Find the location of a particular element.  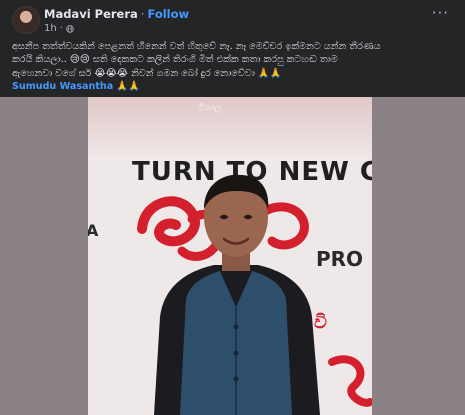

more-options-icon: ··· is located at coordinates (440, 13).